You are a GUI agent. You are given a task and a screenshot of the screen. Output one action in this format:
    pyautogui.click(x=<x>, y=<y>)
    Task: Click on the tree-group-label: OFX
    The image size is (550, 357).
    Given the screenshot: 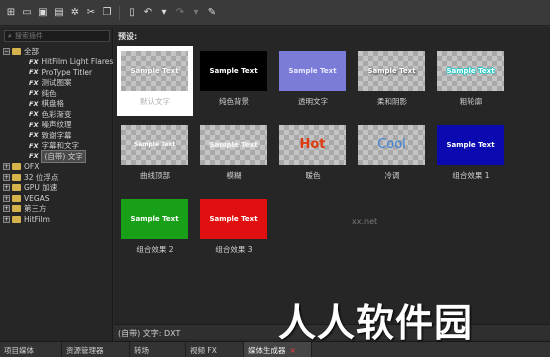 What is the action you would take?
    pyautogui.click(x=32, y=167)
    